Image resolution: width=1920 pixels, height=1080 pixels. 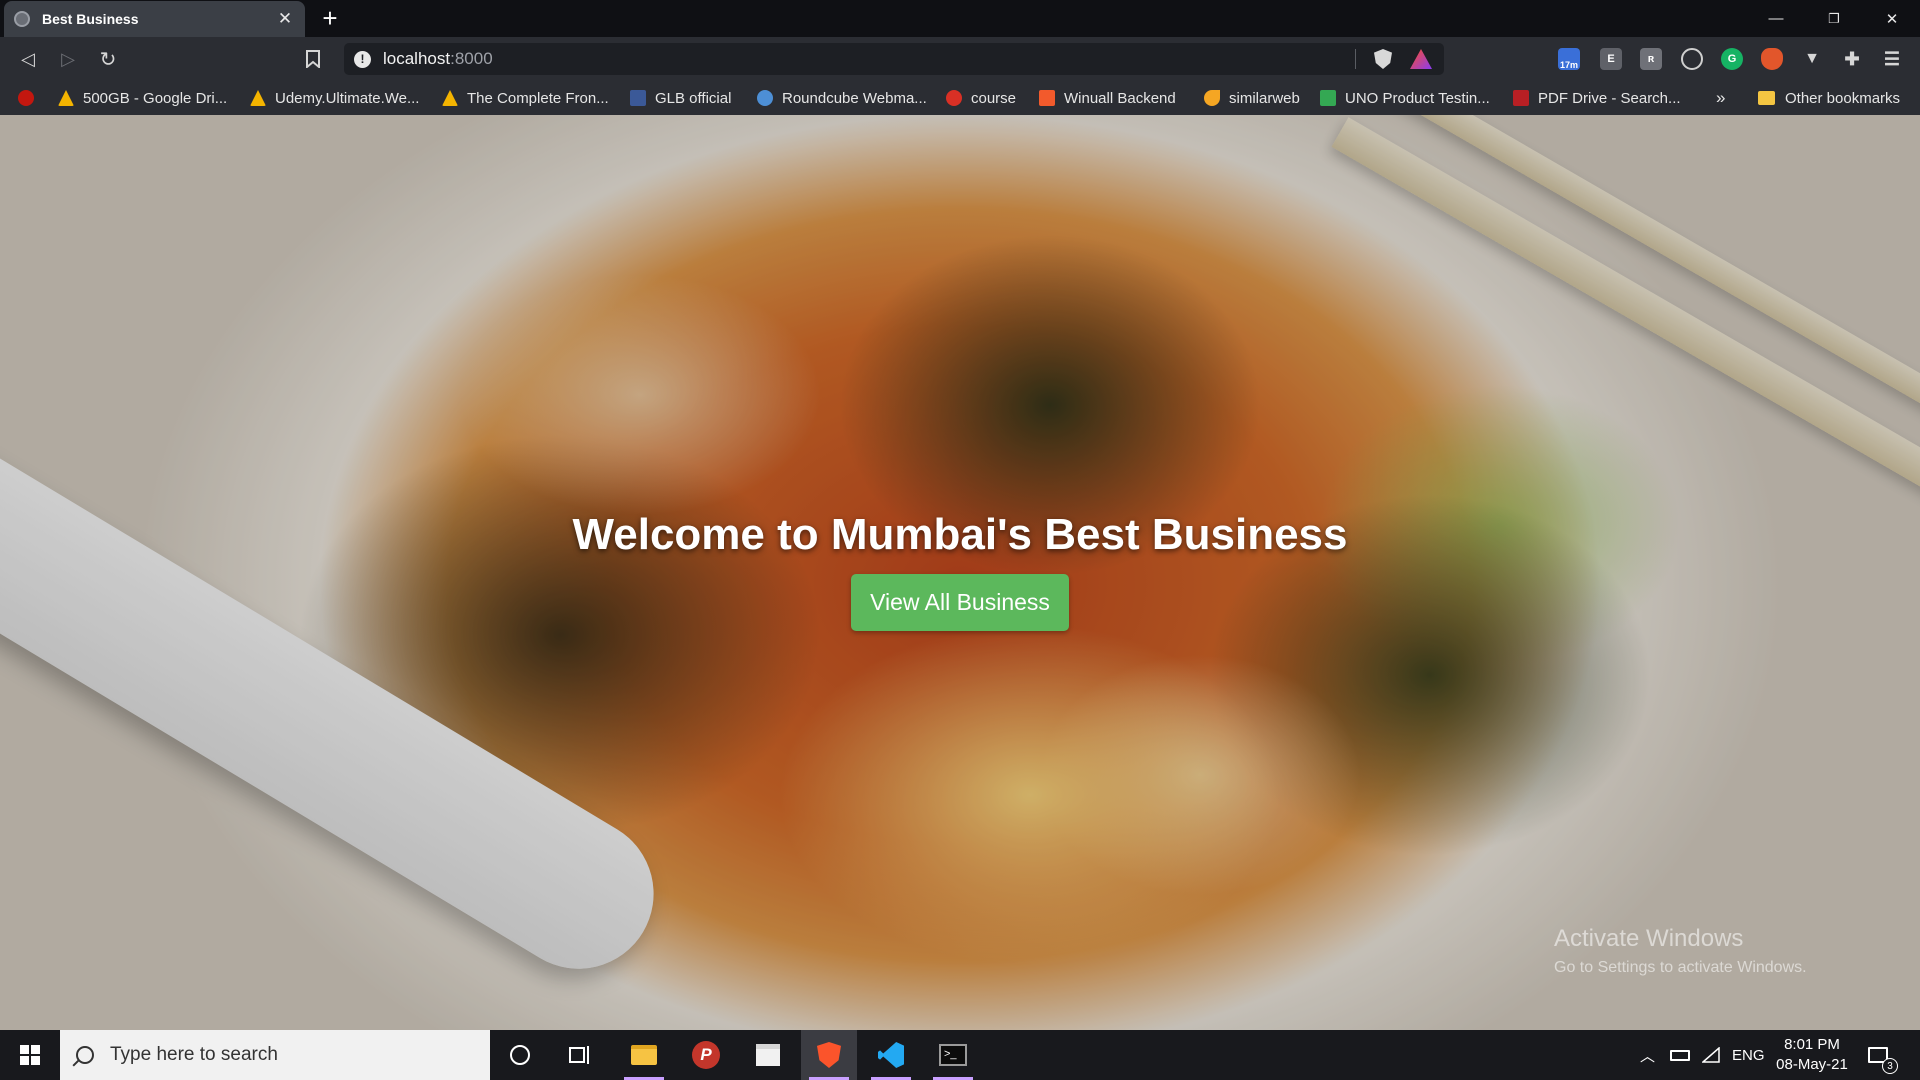 What do you see at coordinates (1748, 1055) in the screenshot?
I see `language-indicator: ENG` at bounding box center [1748, 1055].